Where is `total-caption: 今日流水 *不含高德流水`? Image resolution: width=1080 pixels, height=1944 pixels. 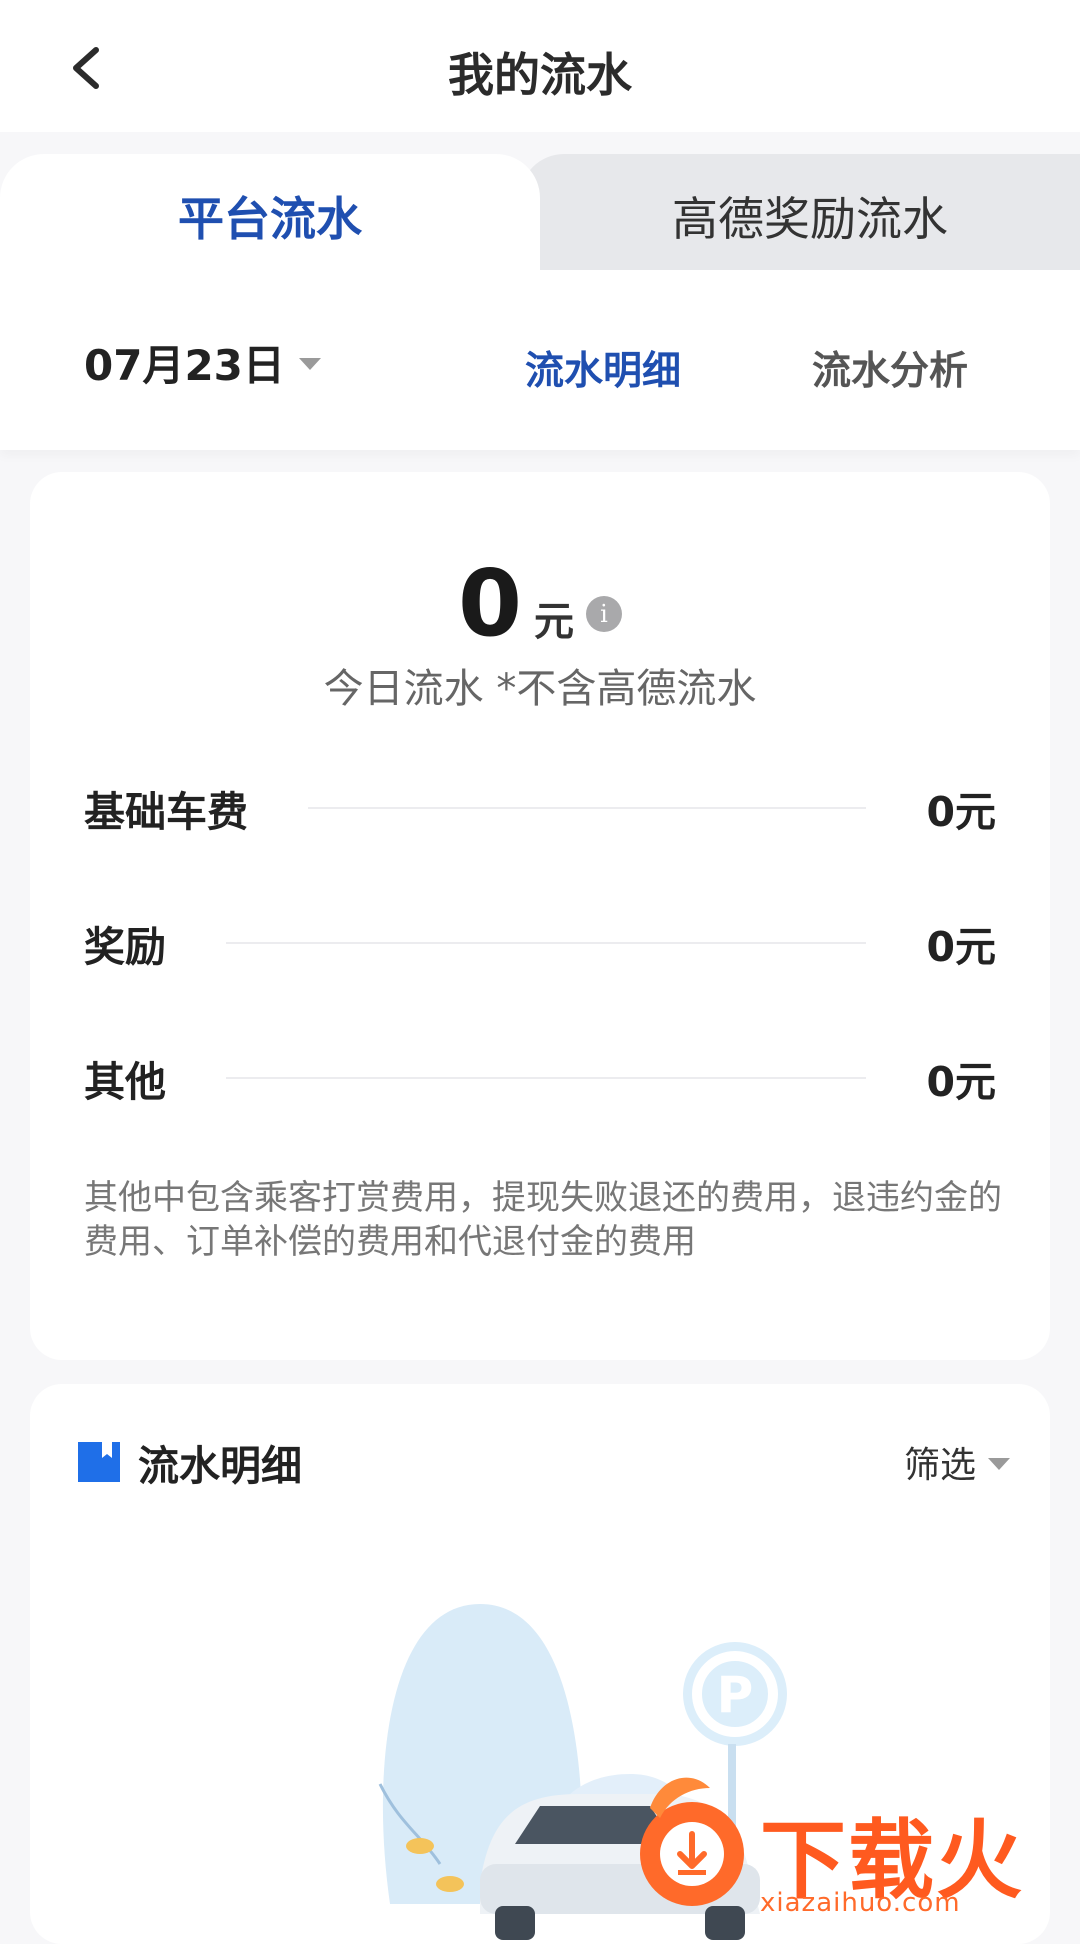
total-caption: 今日流水 *不含高德流水 is located at coordinates (540, 689).